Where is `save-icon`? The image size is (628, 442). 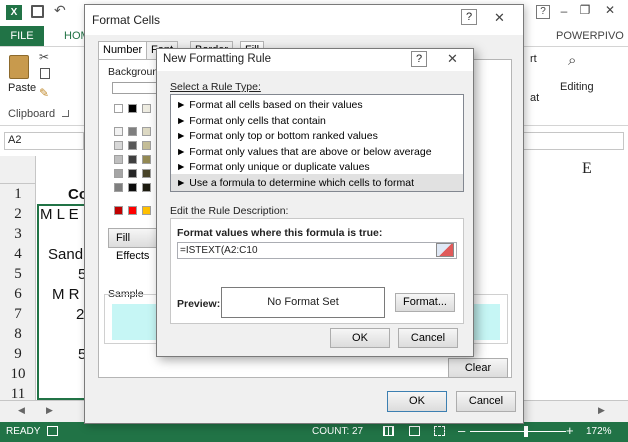 save-icon is located at coordinates (37, 11).